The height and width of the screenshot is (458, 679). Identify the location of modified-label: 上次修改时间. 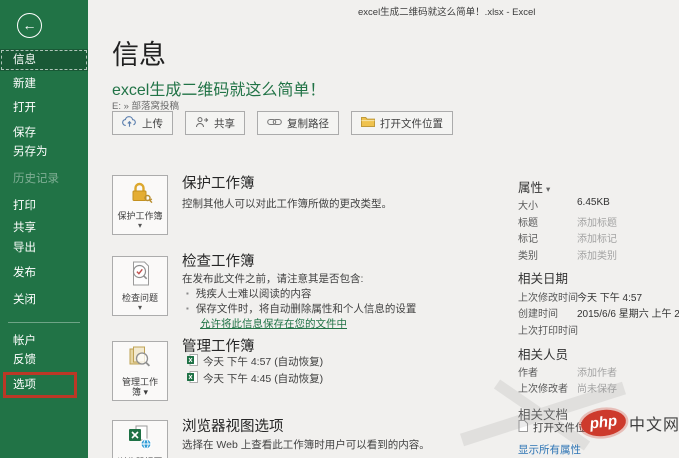
(548, 298).